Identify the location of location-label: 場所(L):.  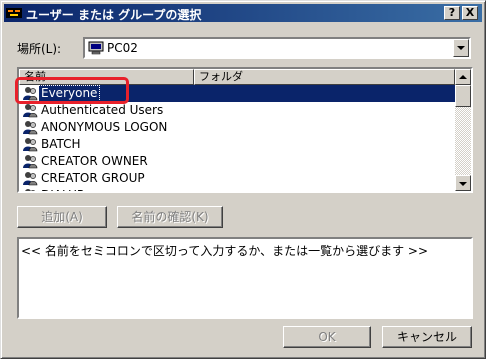
(39, 49).